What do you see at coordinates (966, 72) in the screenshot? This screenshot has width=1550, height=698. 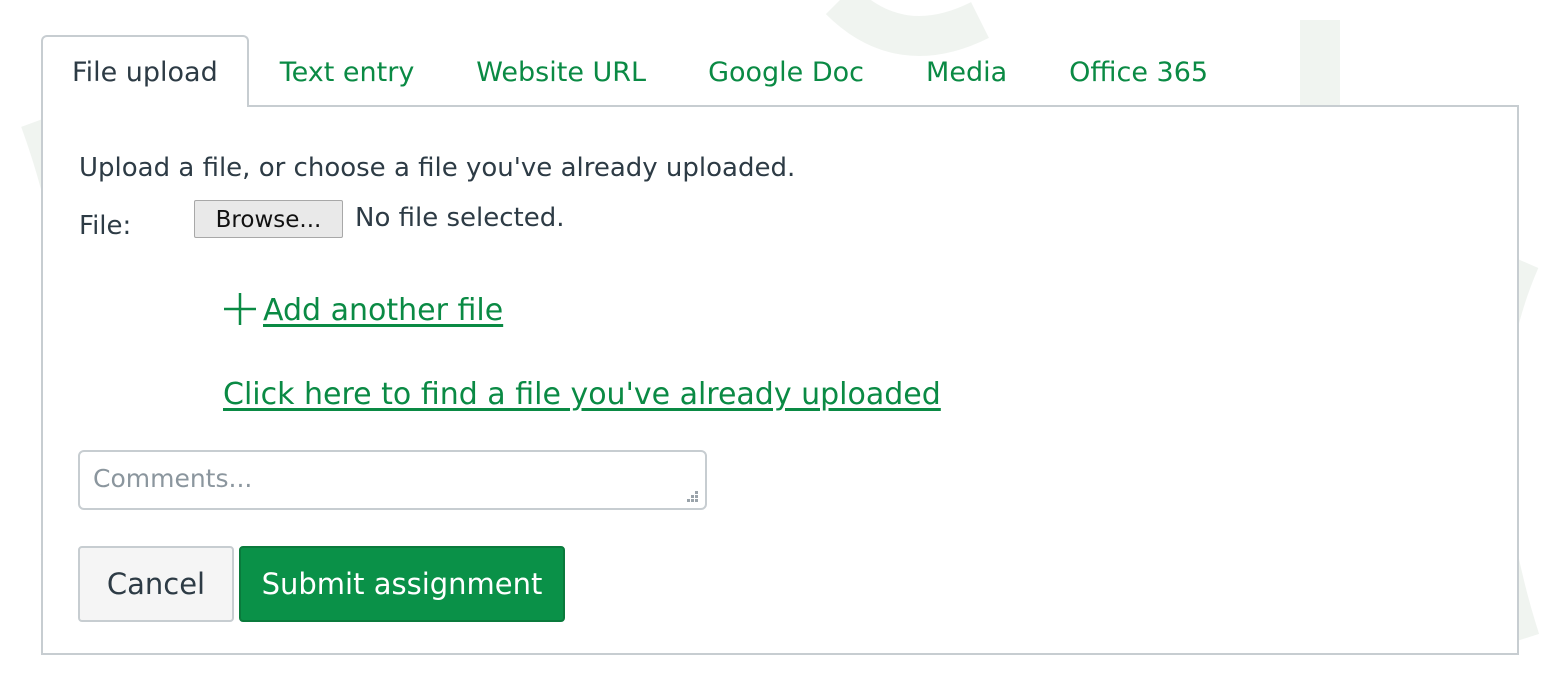 I see `tab-media: Media` at bounding box center [966, 72].